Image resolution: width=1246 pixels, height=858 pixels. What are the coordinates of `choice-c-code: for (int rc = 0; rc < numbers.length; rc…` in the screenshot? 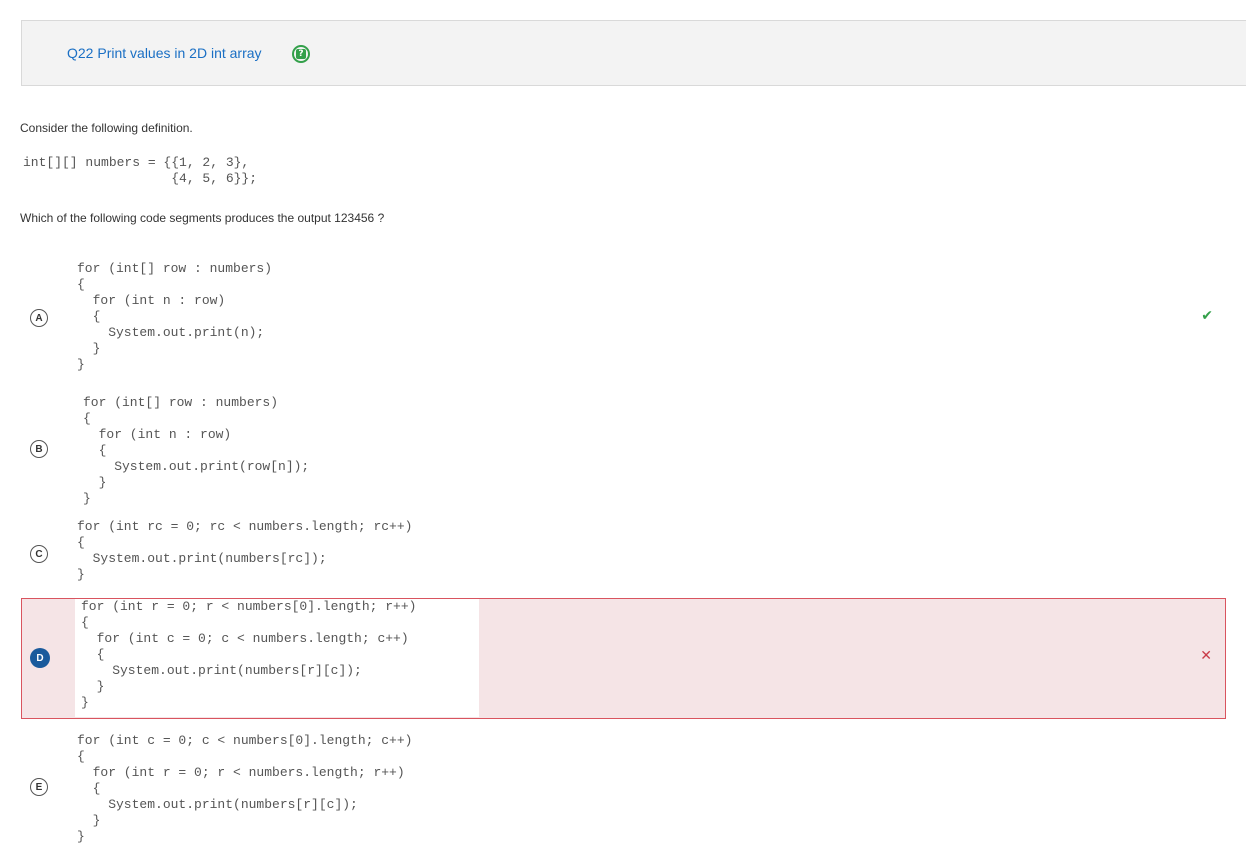 It's located at (245, 550).